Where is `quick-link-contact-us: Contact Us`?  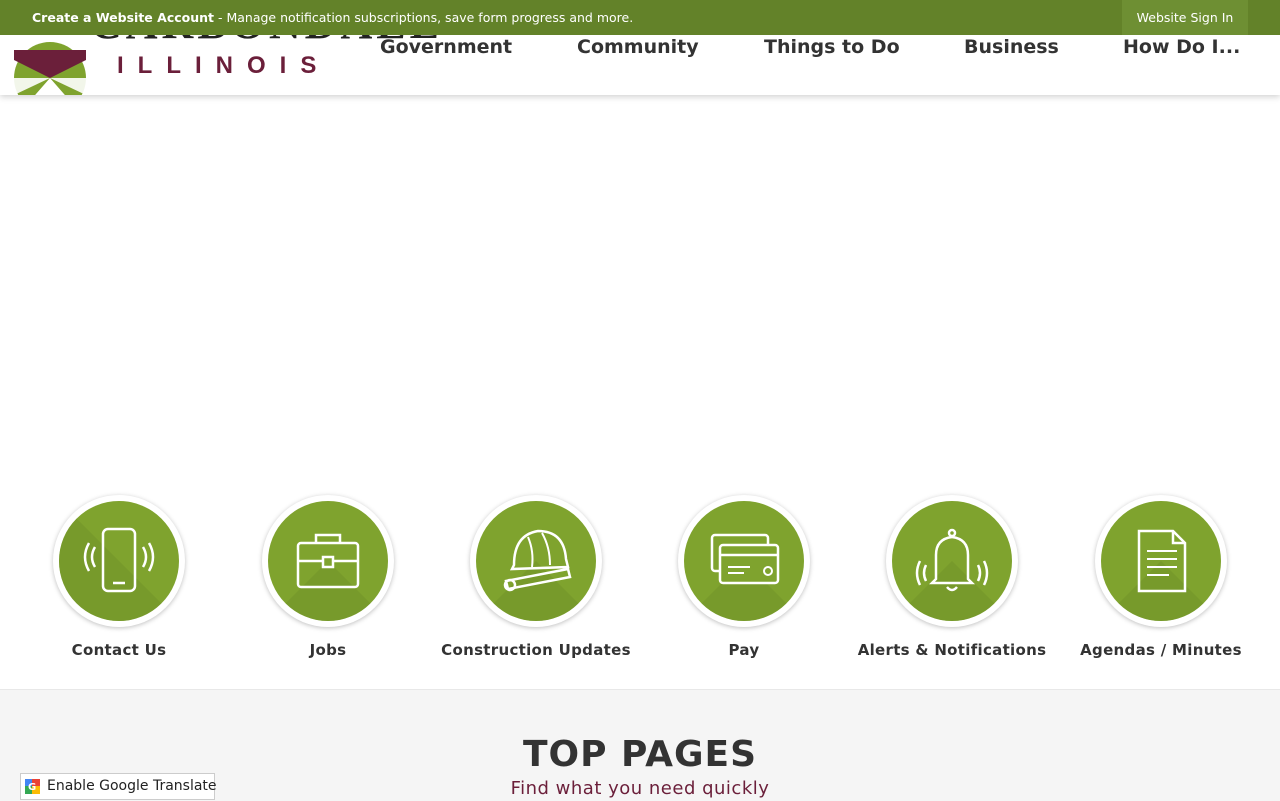
quick-link-contact-us: Contact Us is located at coordinates (119, 585).